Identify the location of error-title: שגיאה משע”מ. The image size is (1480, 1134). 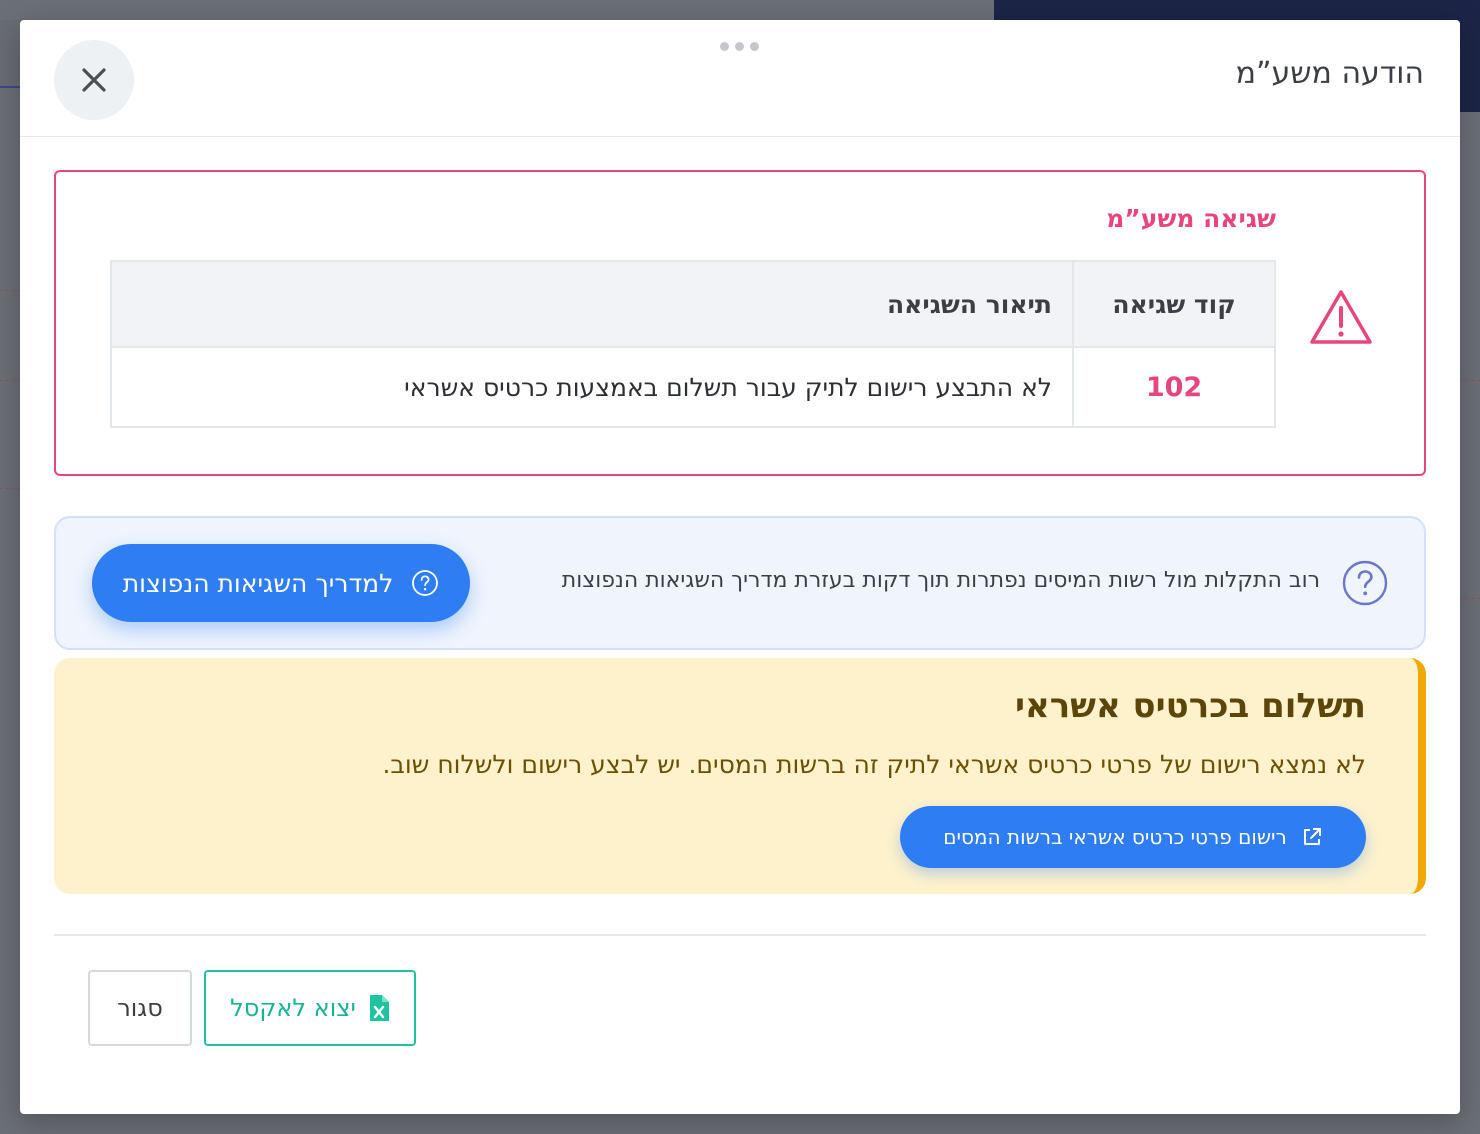
(1191, 218).